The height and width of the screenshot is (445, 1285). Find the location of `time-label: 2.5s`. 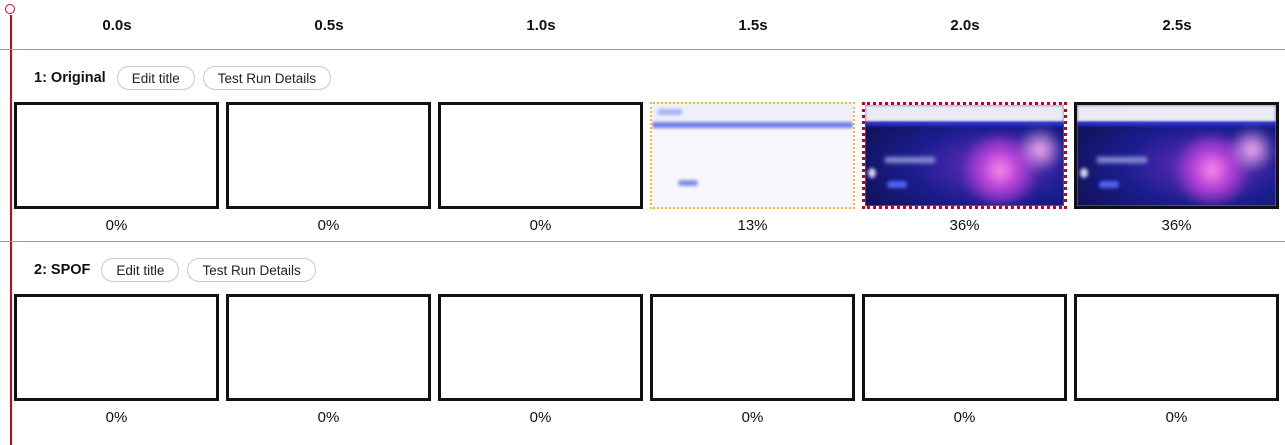

time-label: 2.5s is located at coordinates (1177, 25).